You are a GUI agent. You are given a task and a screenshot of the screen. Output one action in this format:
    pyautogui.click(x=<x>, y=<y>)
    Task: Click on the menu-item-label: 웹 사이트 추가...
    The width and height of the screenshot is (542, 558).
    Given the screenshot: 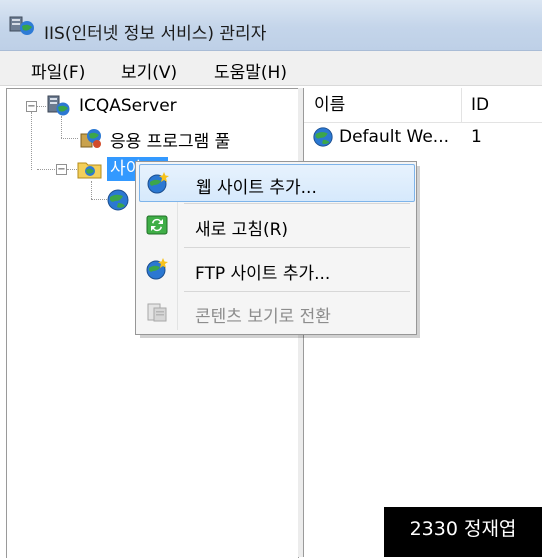 What is the action you would take?
    pyautogui.click(x=256, y=188)
    